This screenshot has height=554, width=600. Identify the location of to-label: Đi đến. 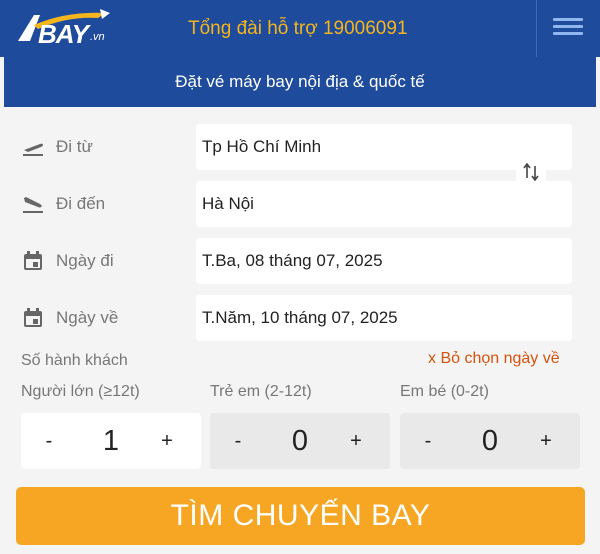
(81, 203).